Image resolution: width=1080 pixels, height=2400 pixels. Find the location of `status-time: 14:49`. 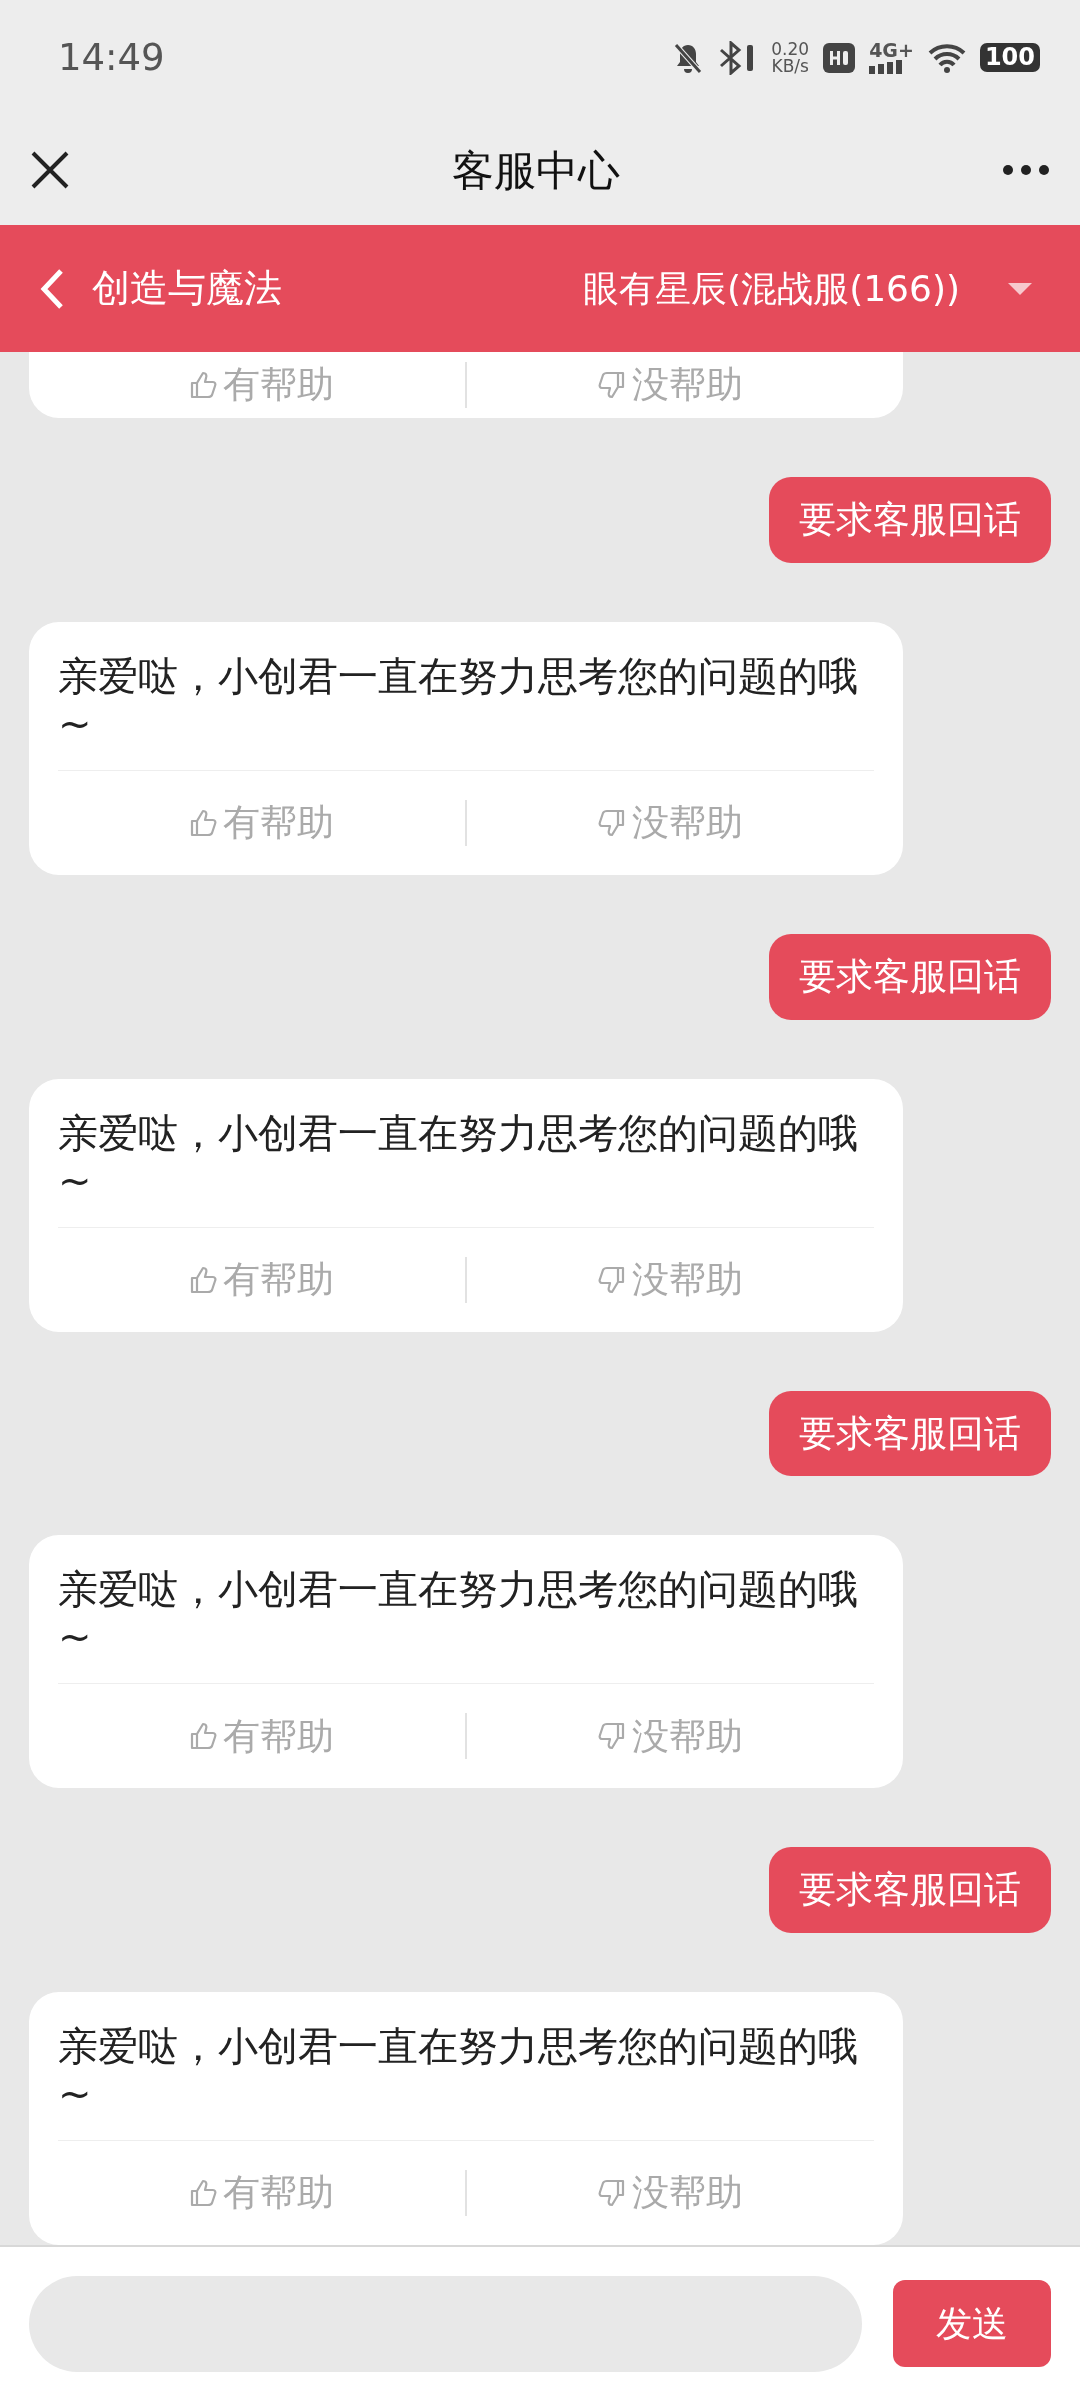

status-time: 14:49 is located at coordinates (111, 57).